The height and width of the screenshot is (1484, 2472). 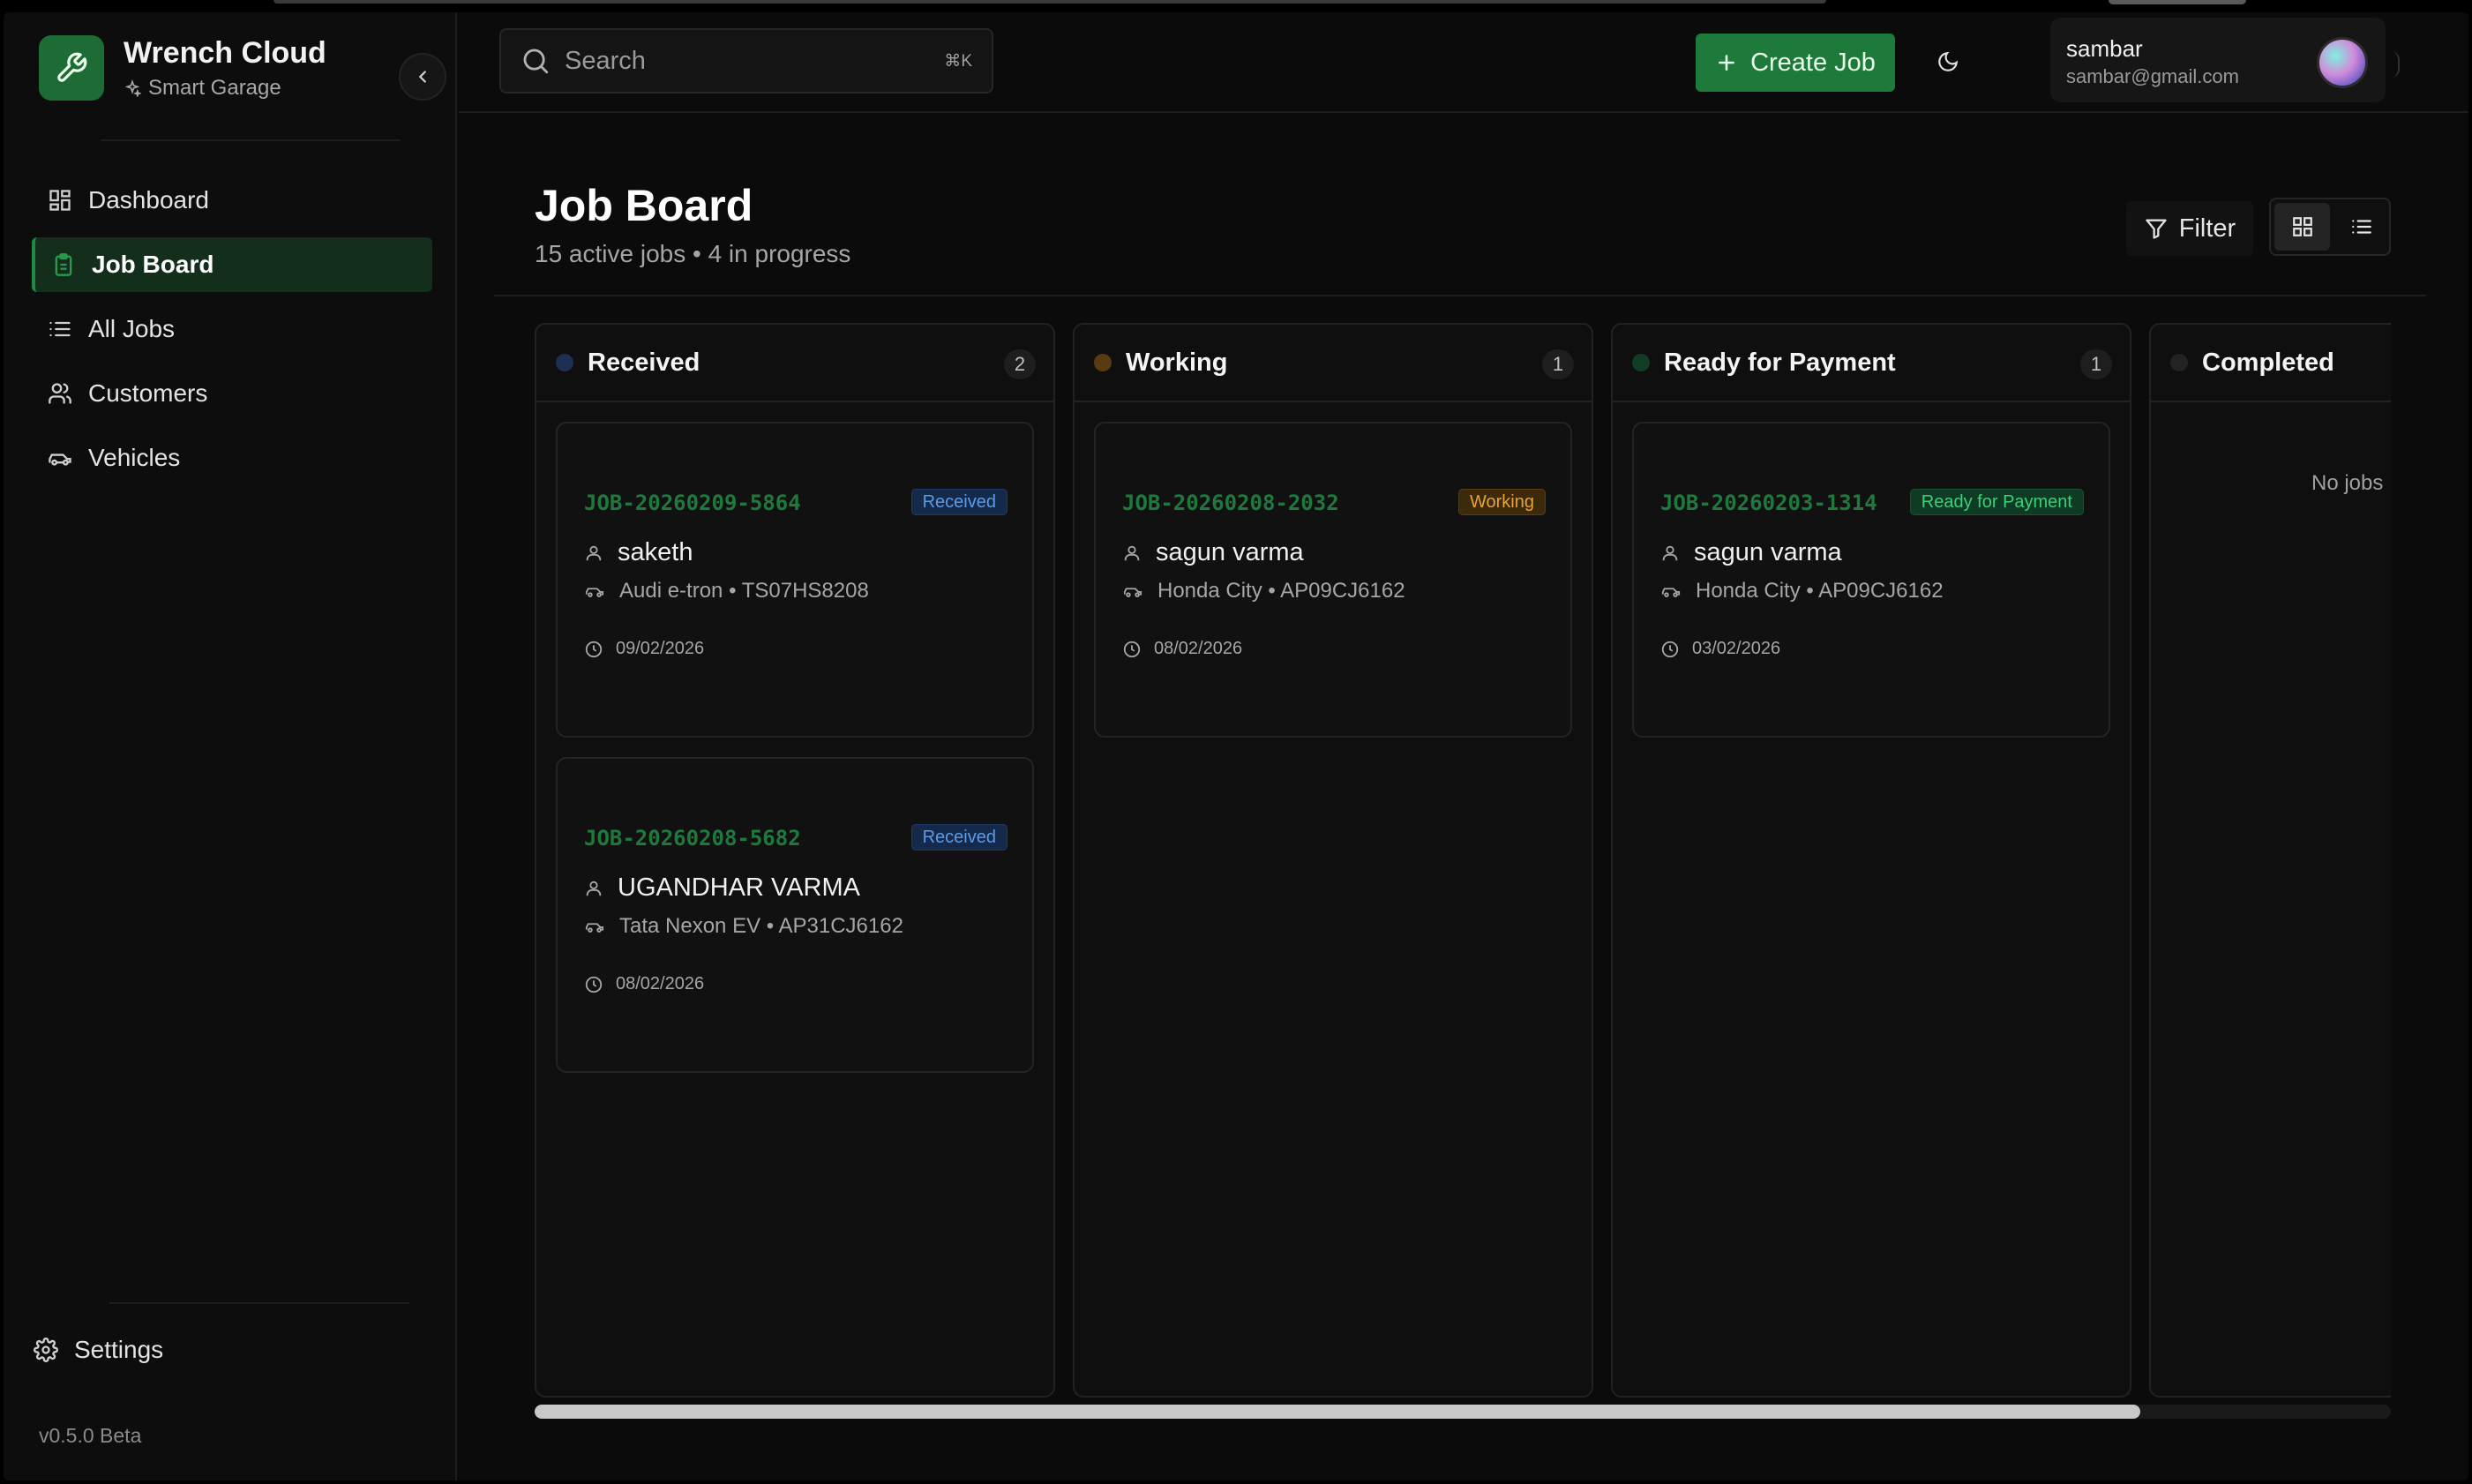 I want to click on date-row: 03/02/2026, so click(x=1720, y=649).